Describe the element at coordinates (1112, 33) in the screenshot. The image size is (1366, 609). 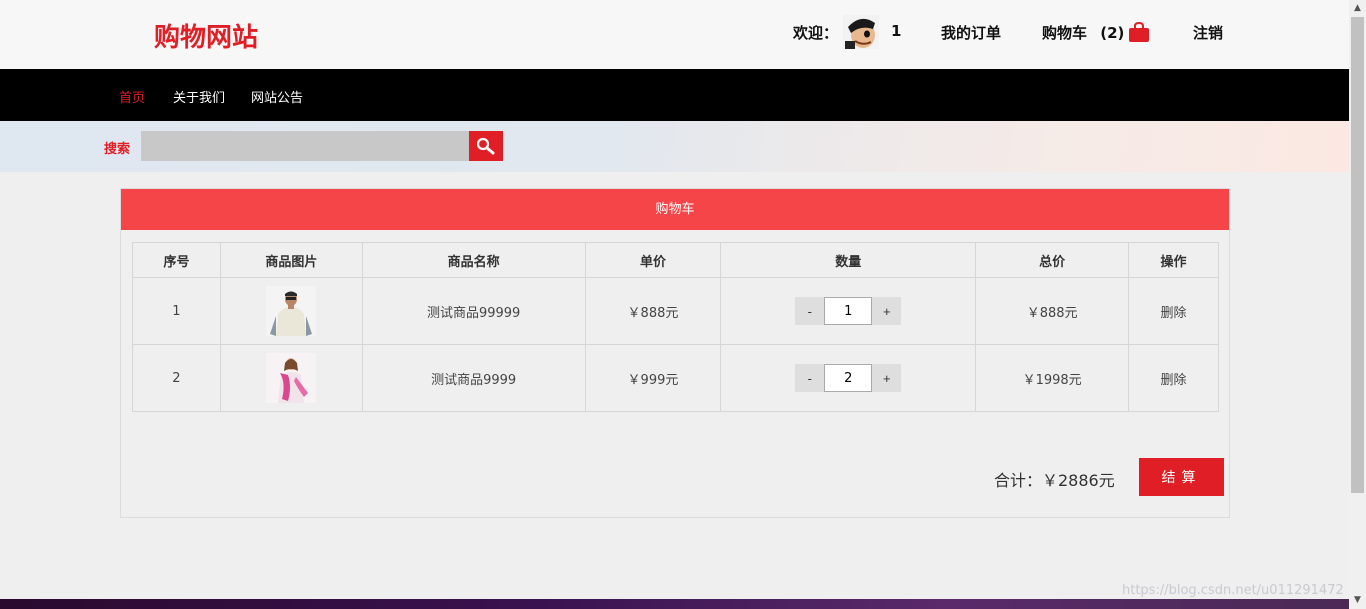
I see `cart-count: (2)` at that location.